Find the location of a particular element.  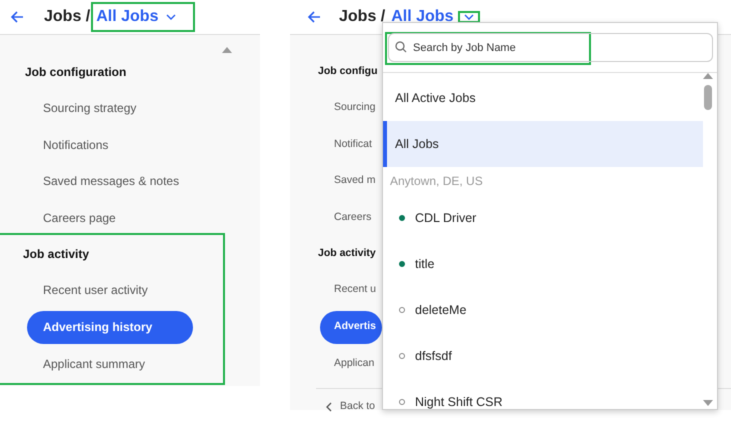

sidebar-item: Applican is located at coordinates (350, 364).